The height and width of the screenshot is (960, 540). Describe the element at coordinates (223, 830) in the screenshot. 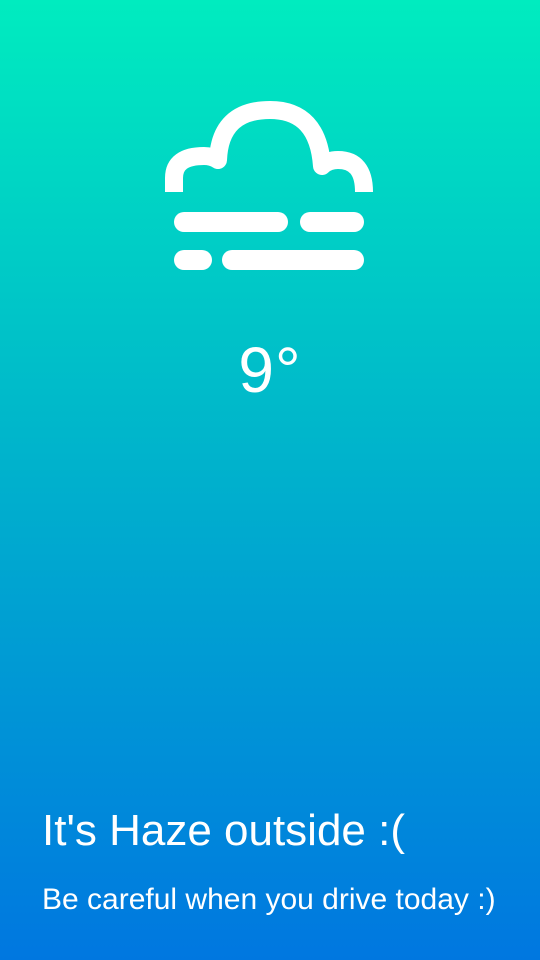

I see `weather-headline: It's Haze outside :(` at that location.